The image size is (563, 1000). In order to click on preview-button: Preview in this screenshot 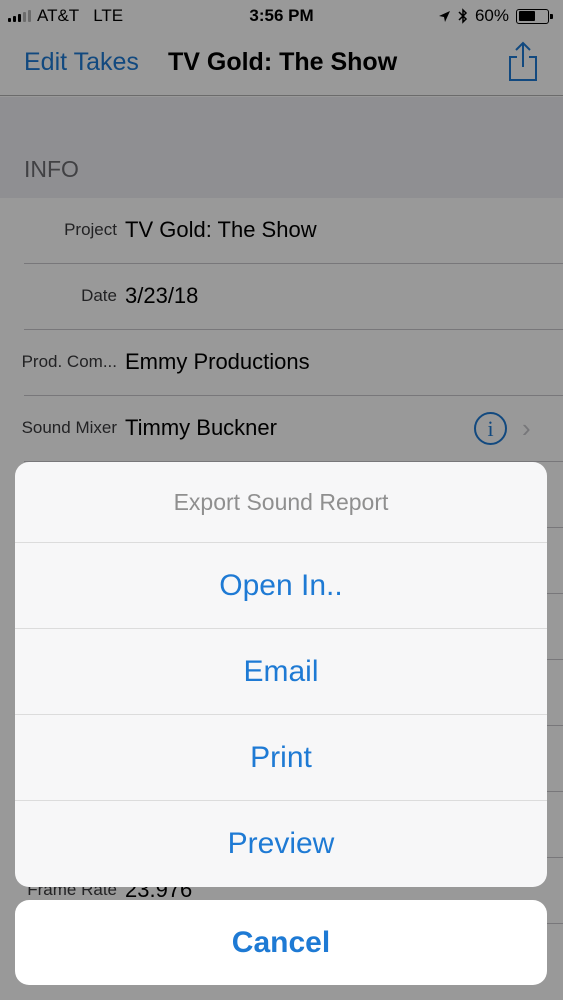, I will do `click(281, 844)`.